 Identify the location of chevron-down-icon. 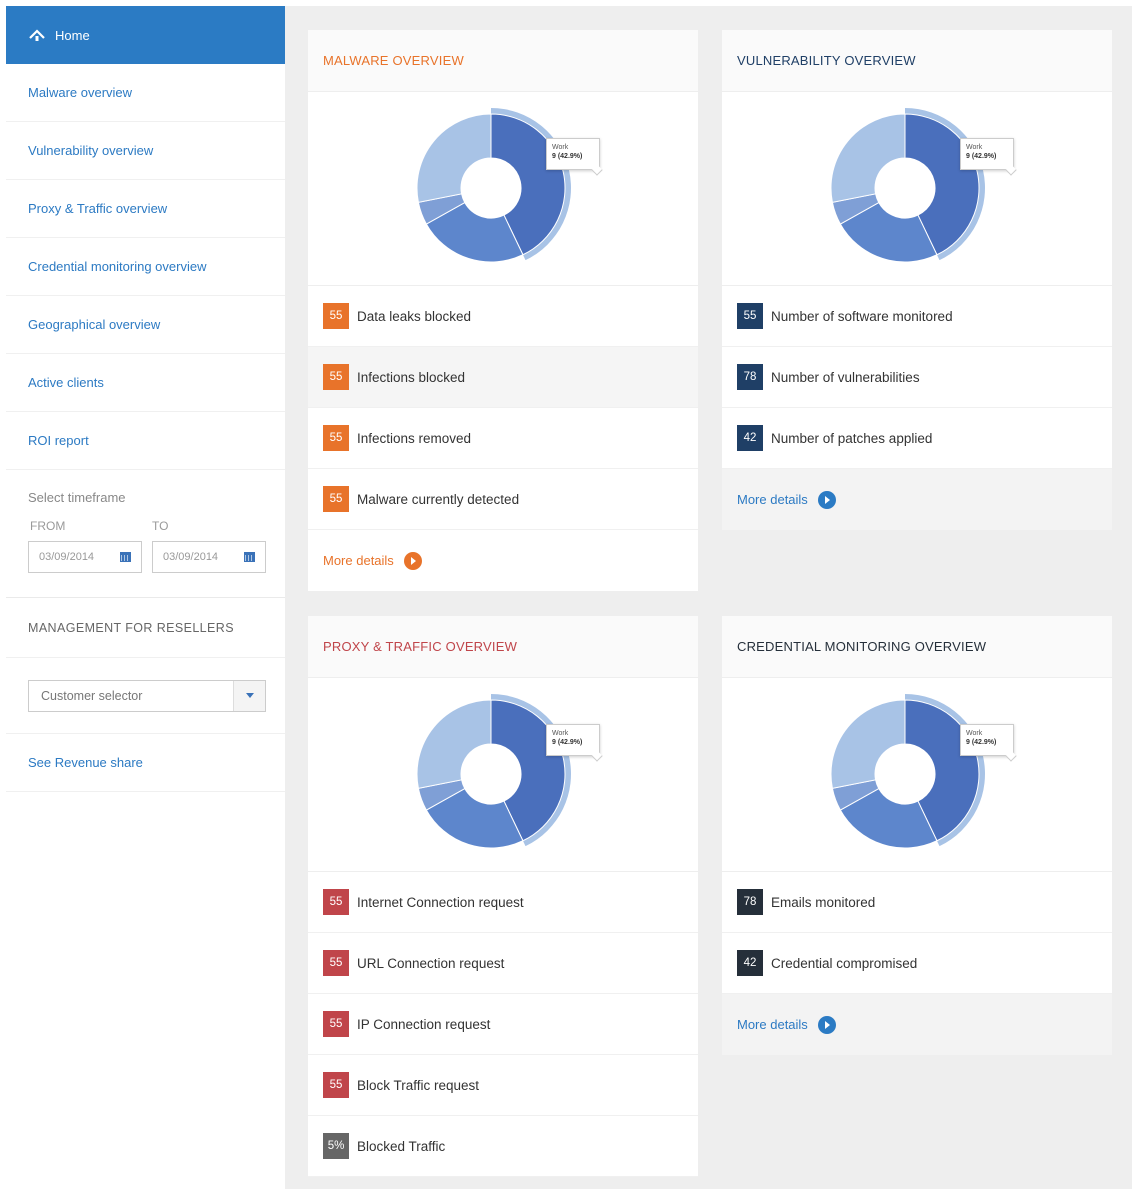
(249, 695).